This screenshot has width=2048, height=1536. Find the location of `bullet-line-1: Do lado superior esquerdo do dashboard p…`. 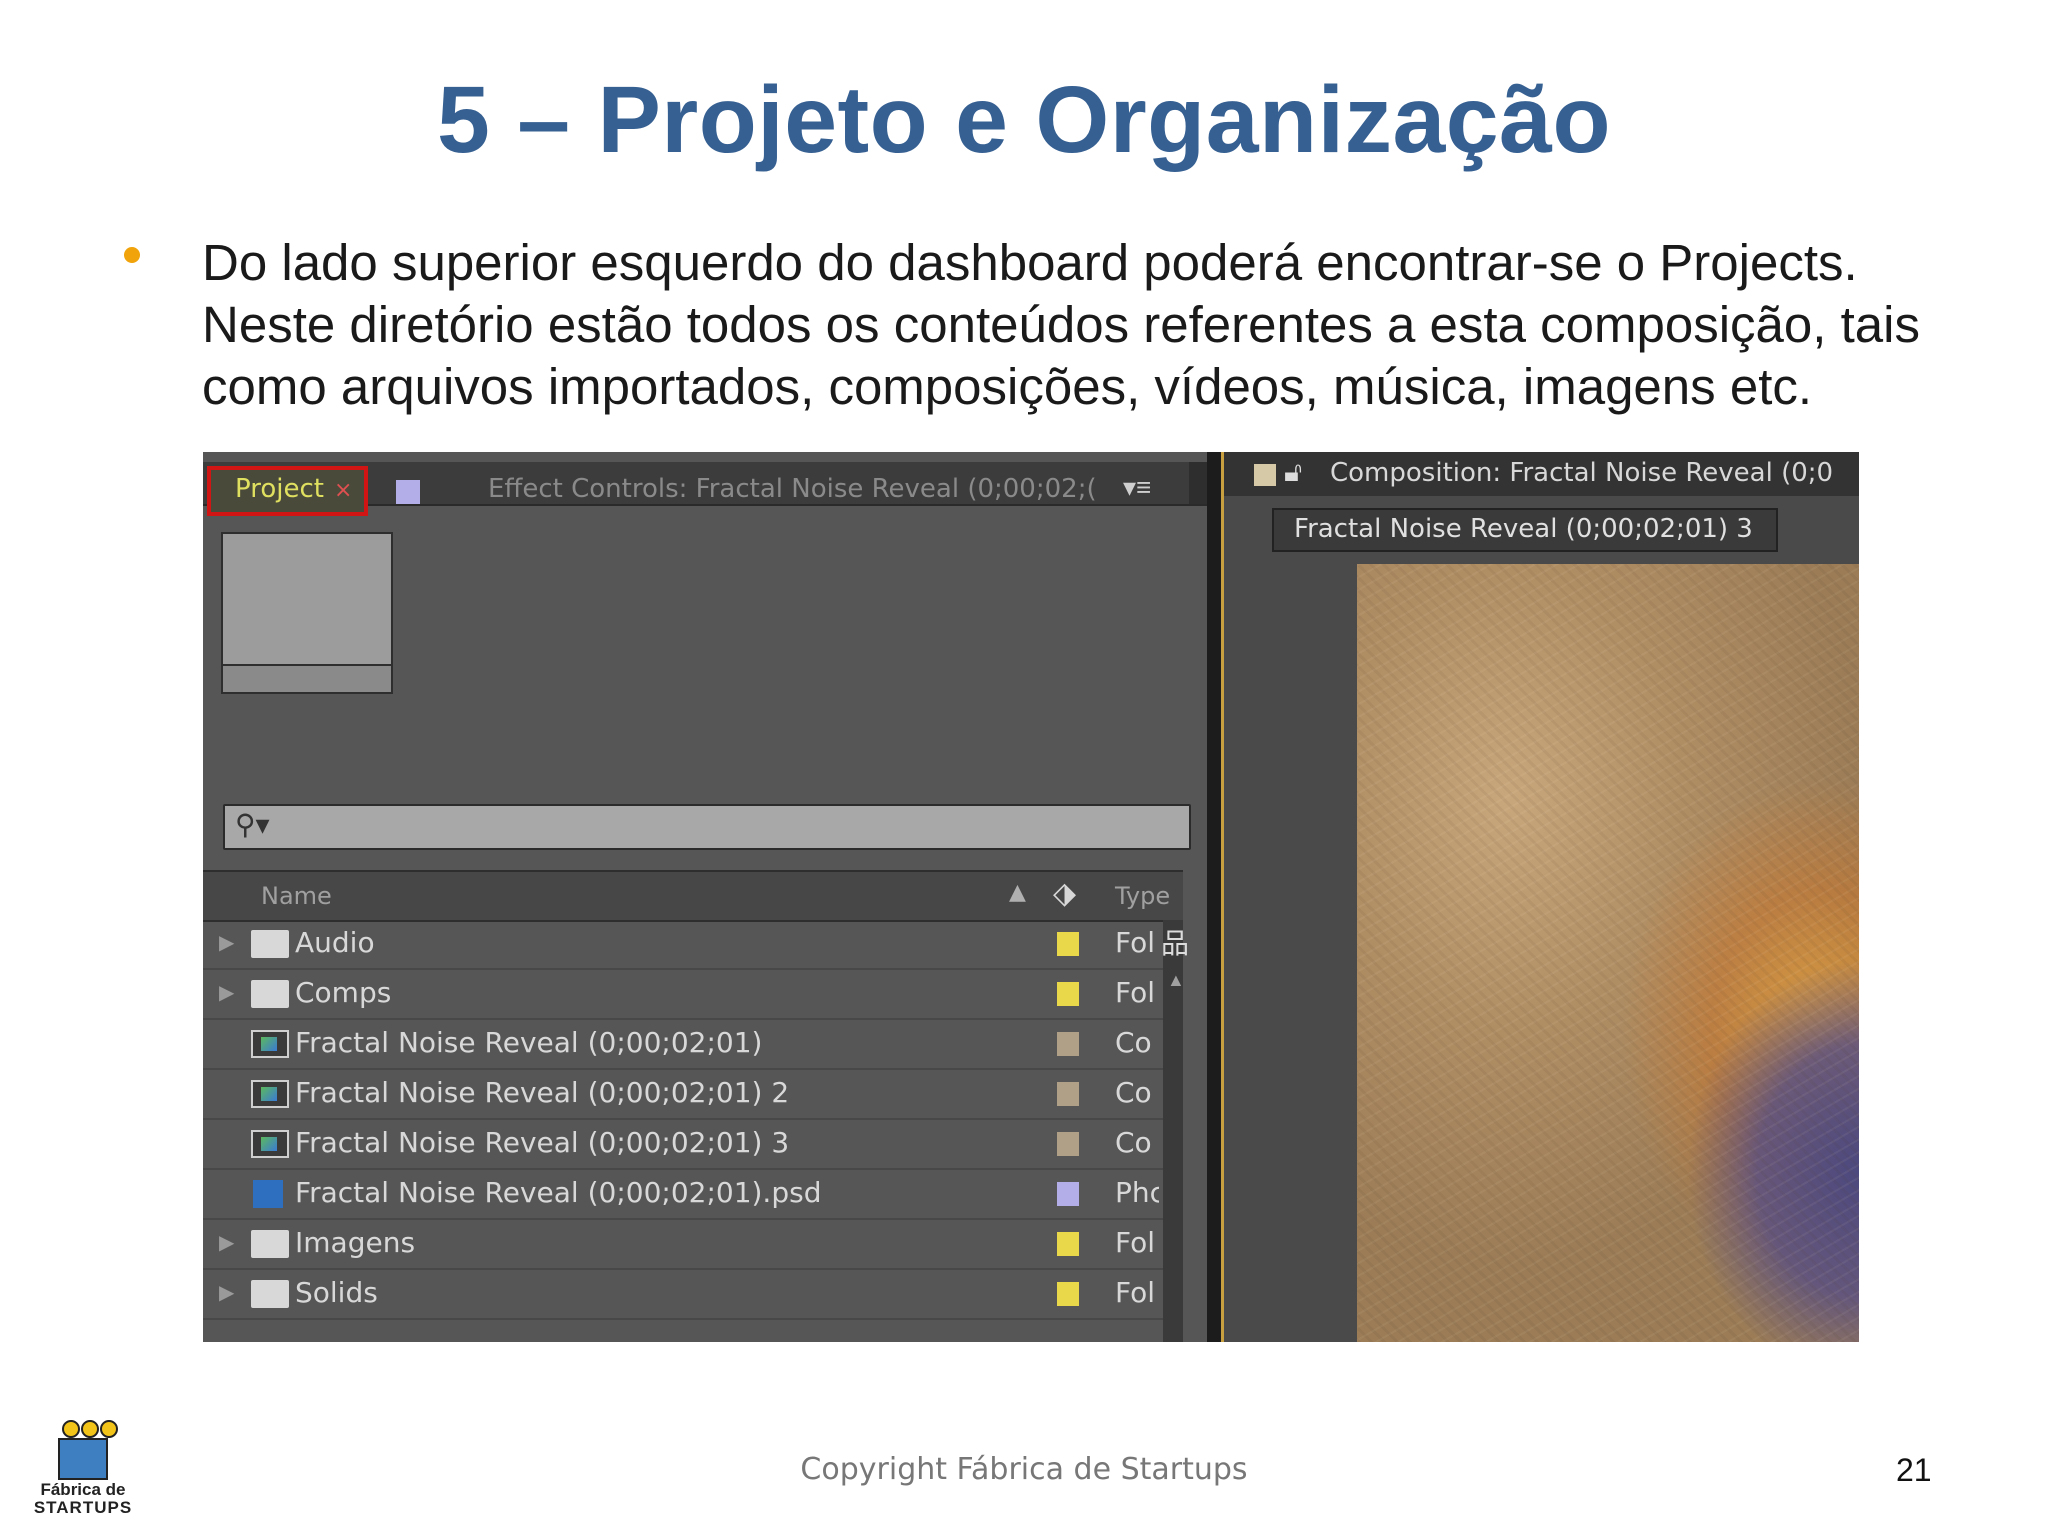

bullet-line-1: Do lado superior esquerdo do dashboard p… is located at coordinates (1030, 262).